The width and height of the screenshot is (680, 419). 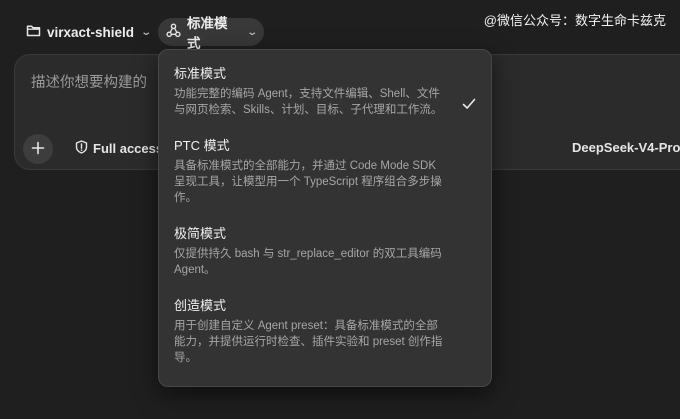 What do you see at coordinates (200, 305) in the screenshot?
I see `menu-item-title: 创造模式` at bounding box center [200, 305].